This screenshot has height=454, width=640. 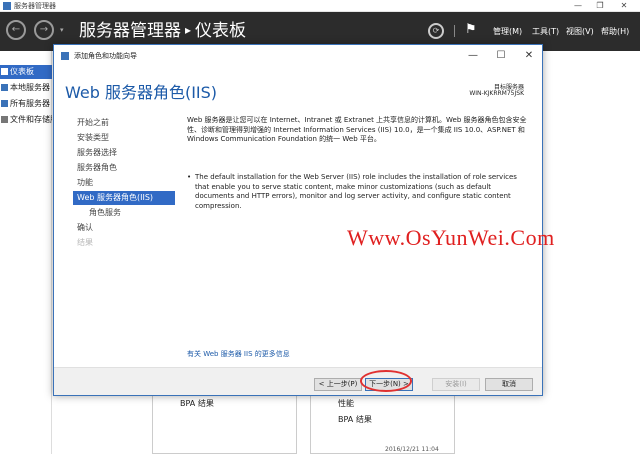 I want to click on step-confirmation: 确认, so click(x=124, y=228).